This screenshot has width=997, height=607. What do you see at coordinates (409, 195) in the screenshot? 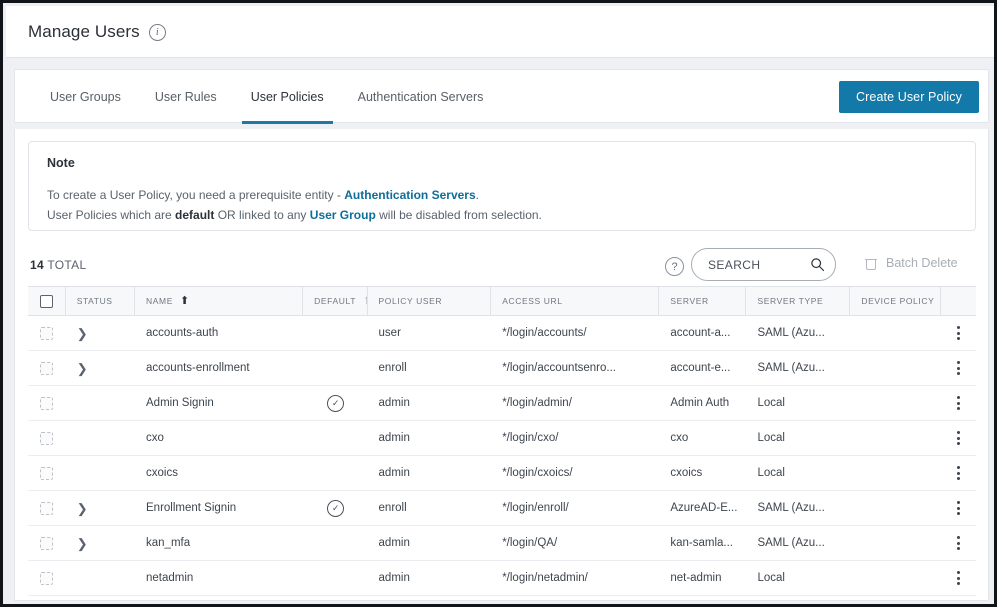
I see `authentication-servers-link: Authentication Servers` at bounding box center [409, 195].